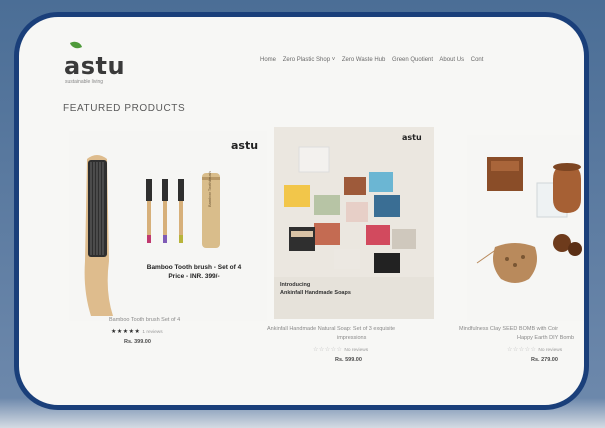 The image size is (605, 428). What do you see at coordinates (76, 45) in the screenshot?
I see `leaf-icon` at bounding box center [76, 45].